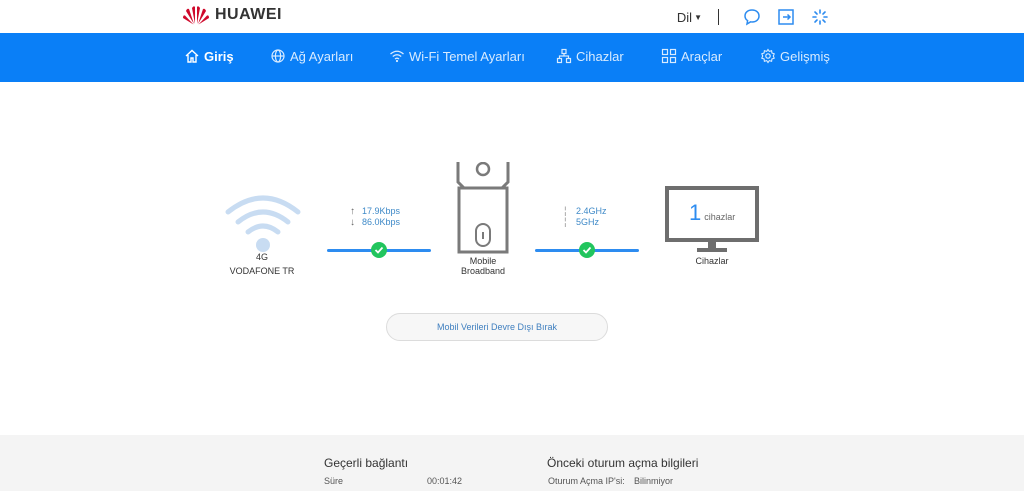 The width and height of the screenshot is (1024, 491). What do you see at coordinates (718, 17) in the screenshot?
I see `divider` at bounding box center [718, 17].